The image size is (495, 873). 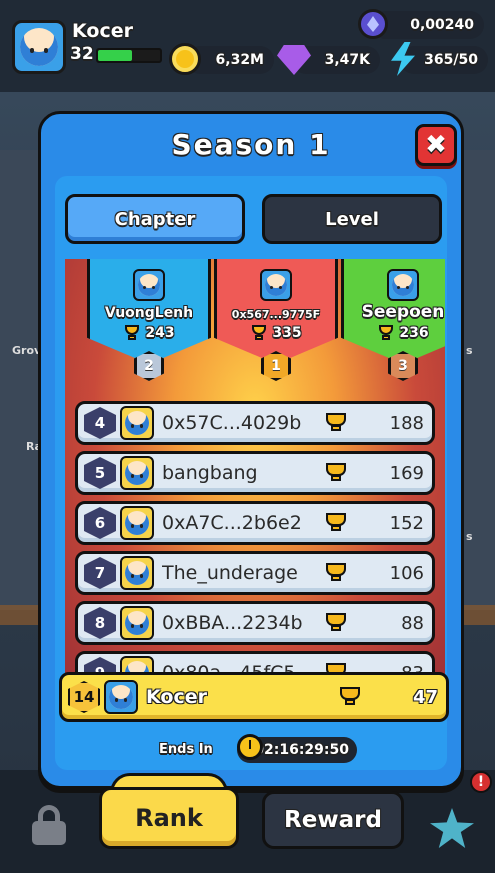 What do you see at coordinates (287, 333) in the screenshot?
I see `podium-first-score-value: 335` at bounding box center [287, 333].